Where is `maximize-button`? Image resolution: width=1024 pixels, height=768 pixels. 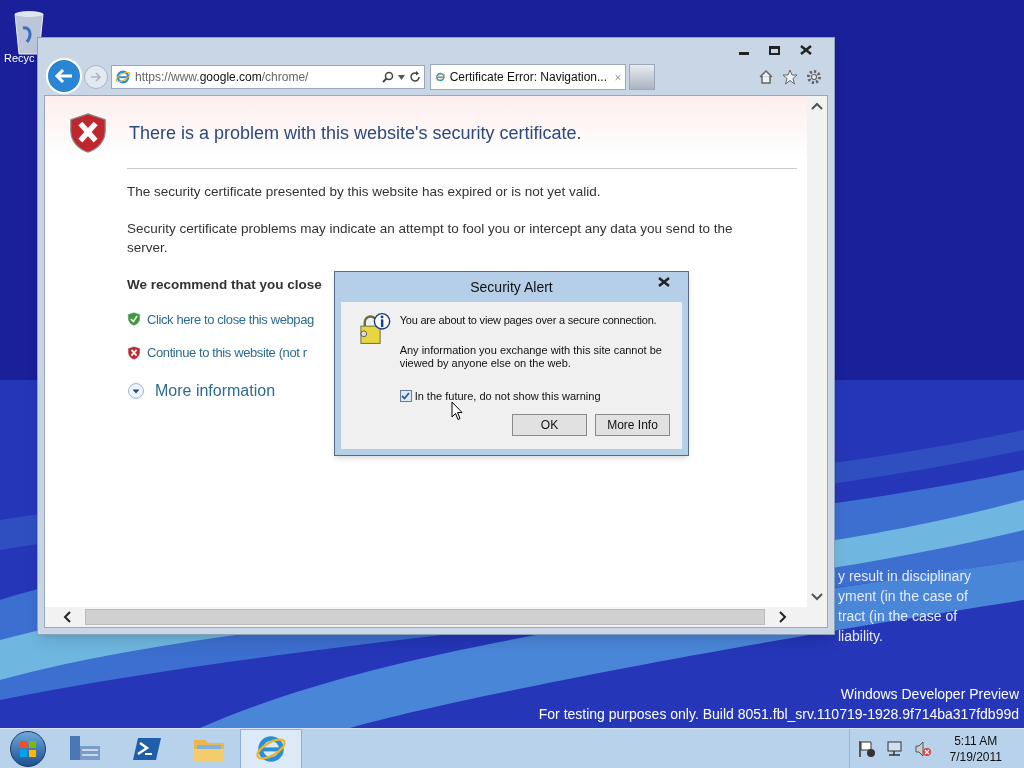 maximize-button is located at coordinates (774, 50).